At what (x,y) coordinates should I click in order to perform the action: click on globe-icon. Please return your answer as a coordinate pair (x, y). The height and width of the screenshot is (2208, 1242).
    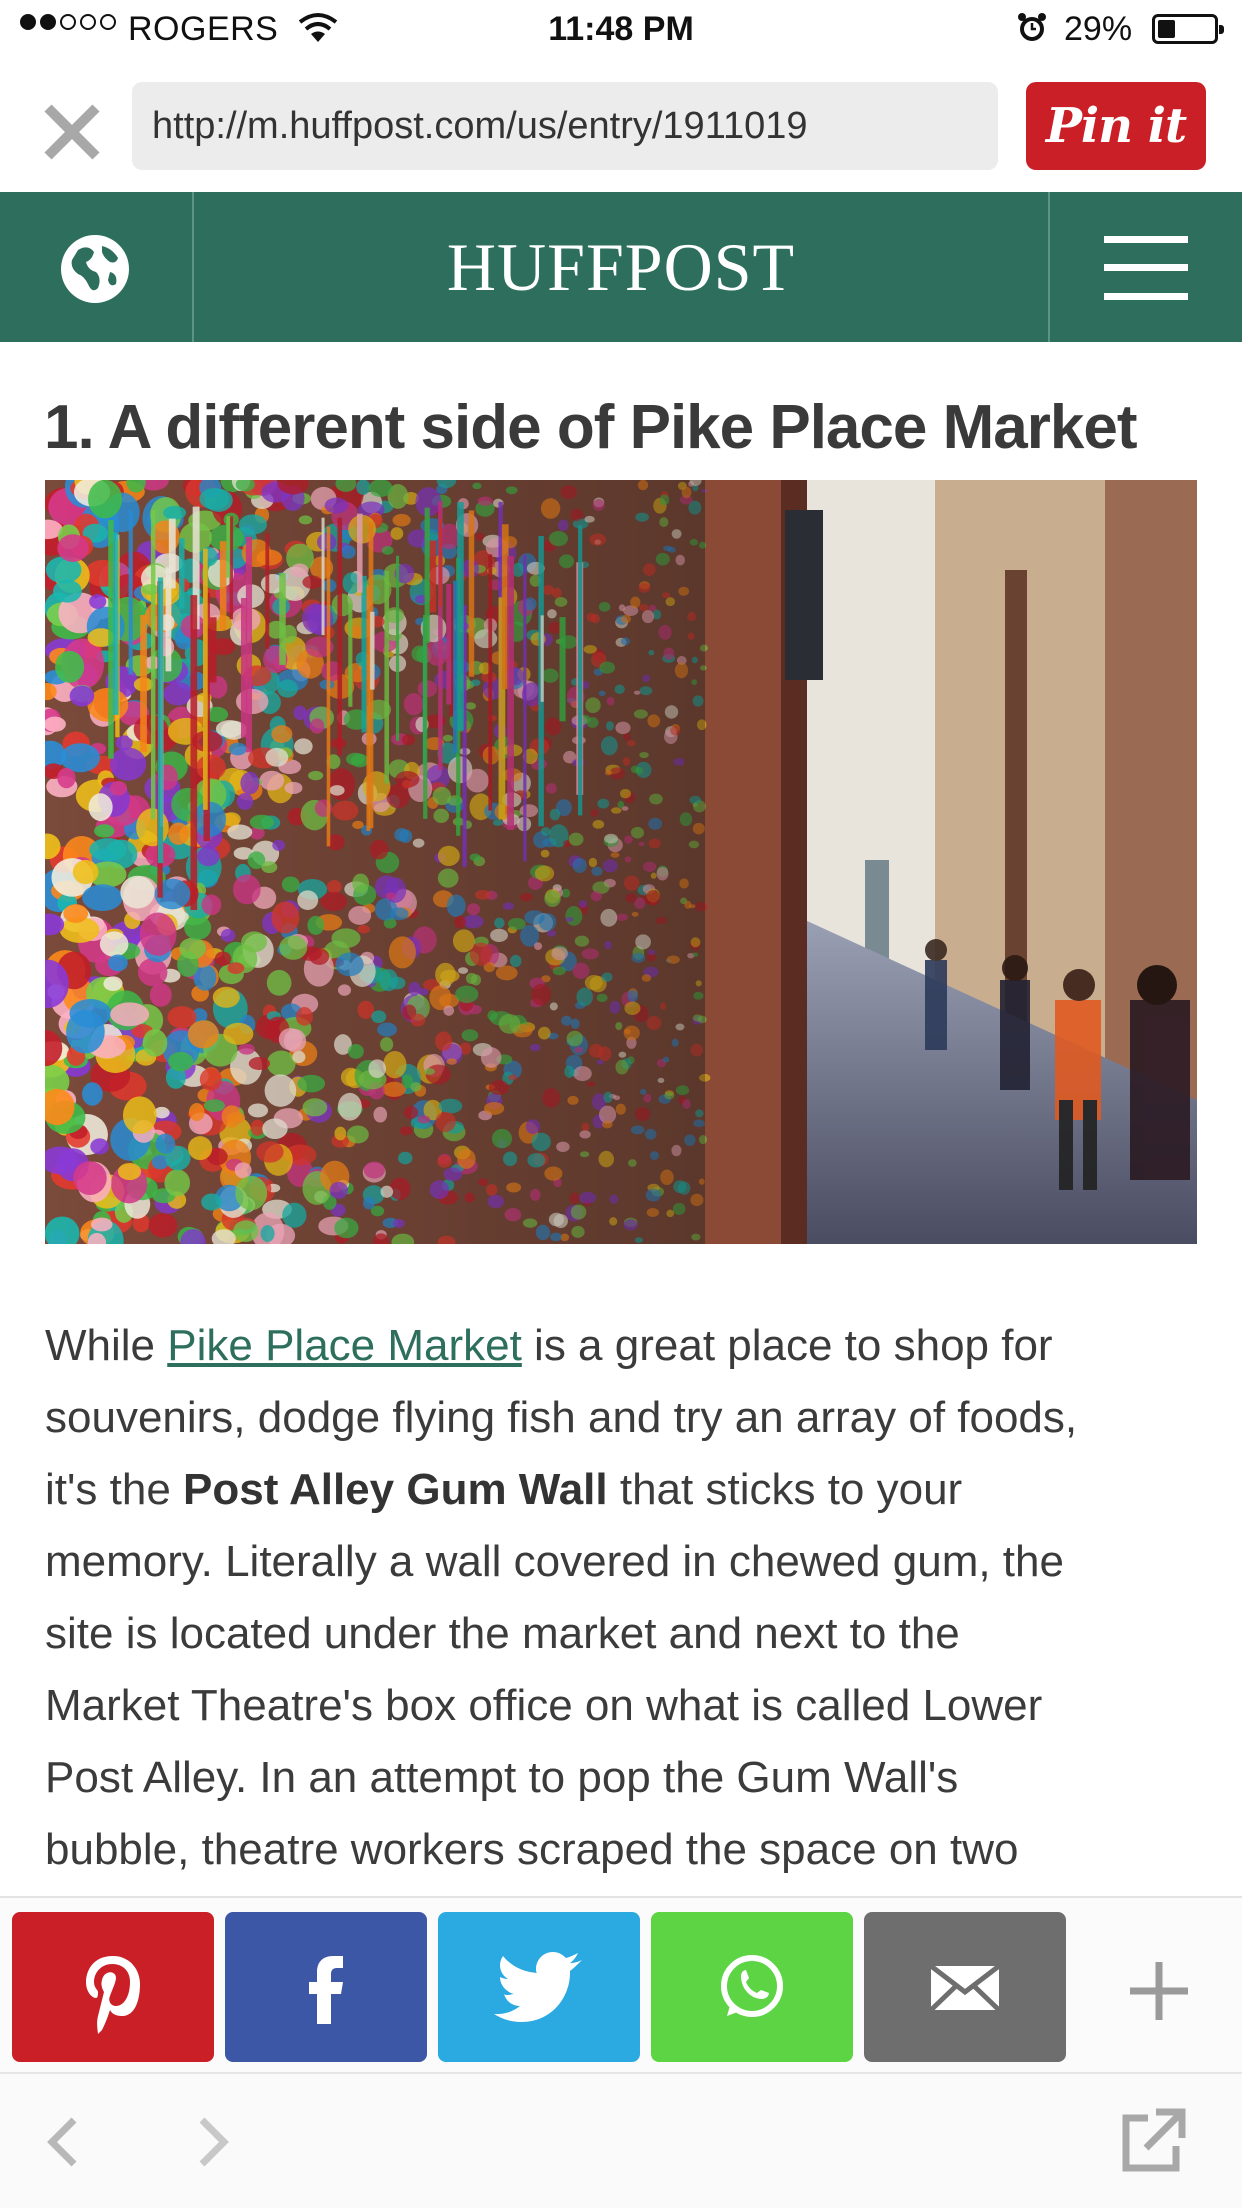
    Looking at the image, I should click on (95, 269).